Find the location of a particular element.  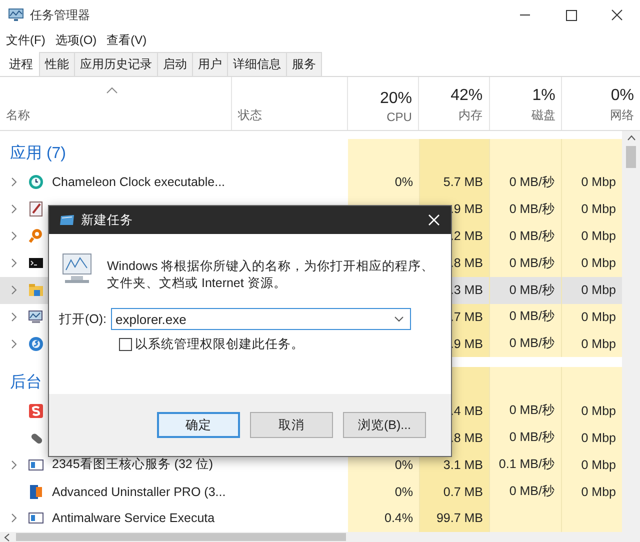

group-heading: 后台 is located at coordinates (26, 382).